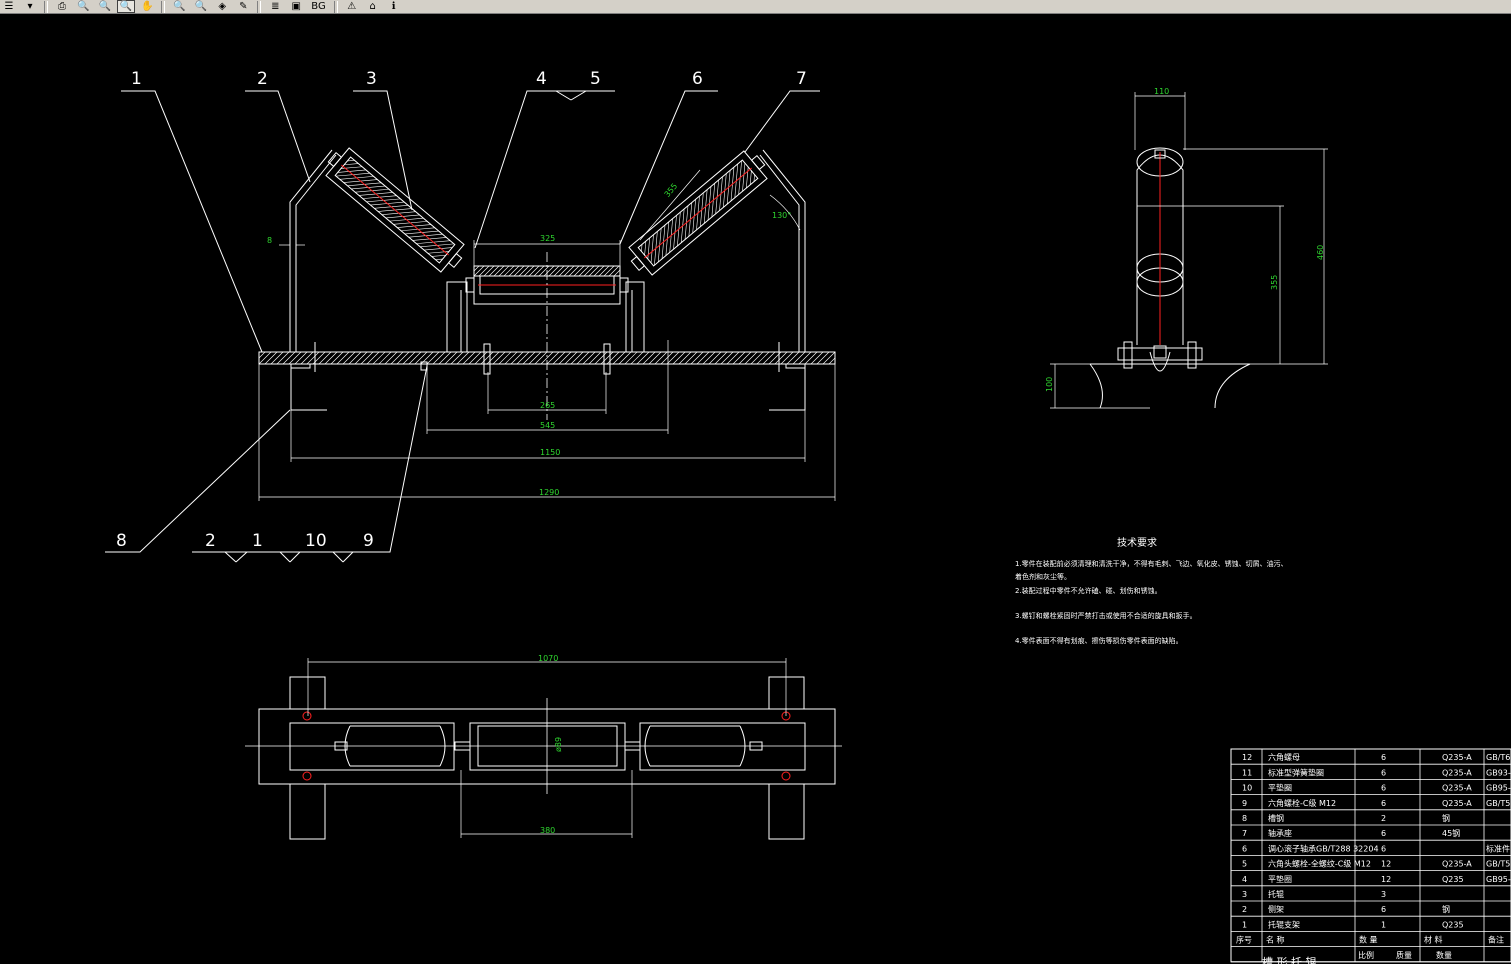 The height and width of the screenshot is (964, 1511). I want to click on bom-footer-qty: 数量, so click(1444, 955).